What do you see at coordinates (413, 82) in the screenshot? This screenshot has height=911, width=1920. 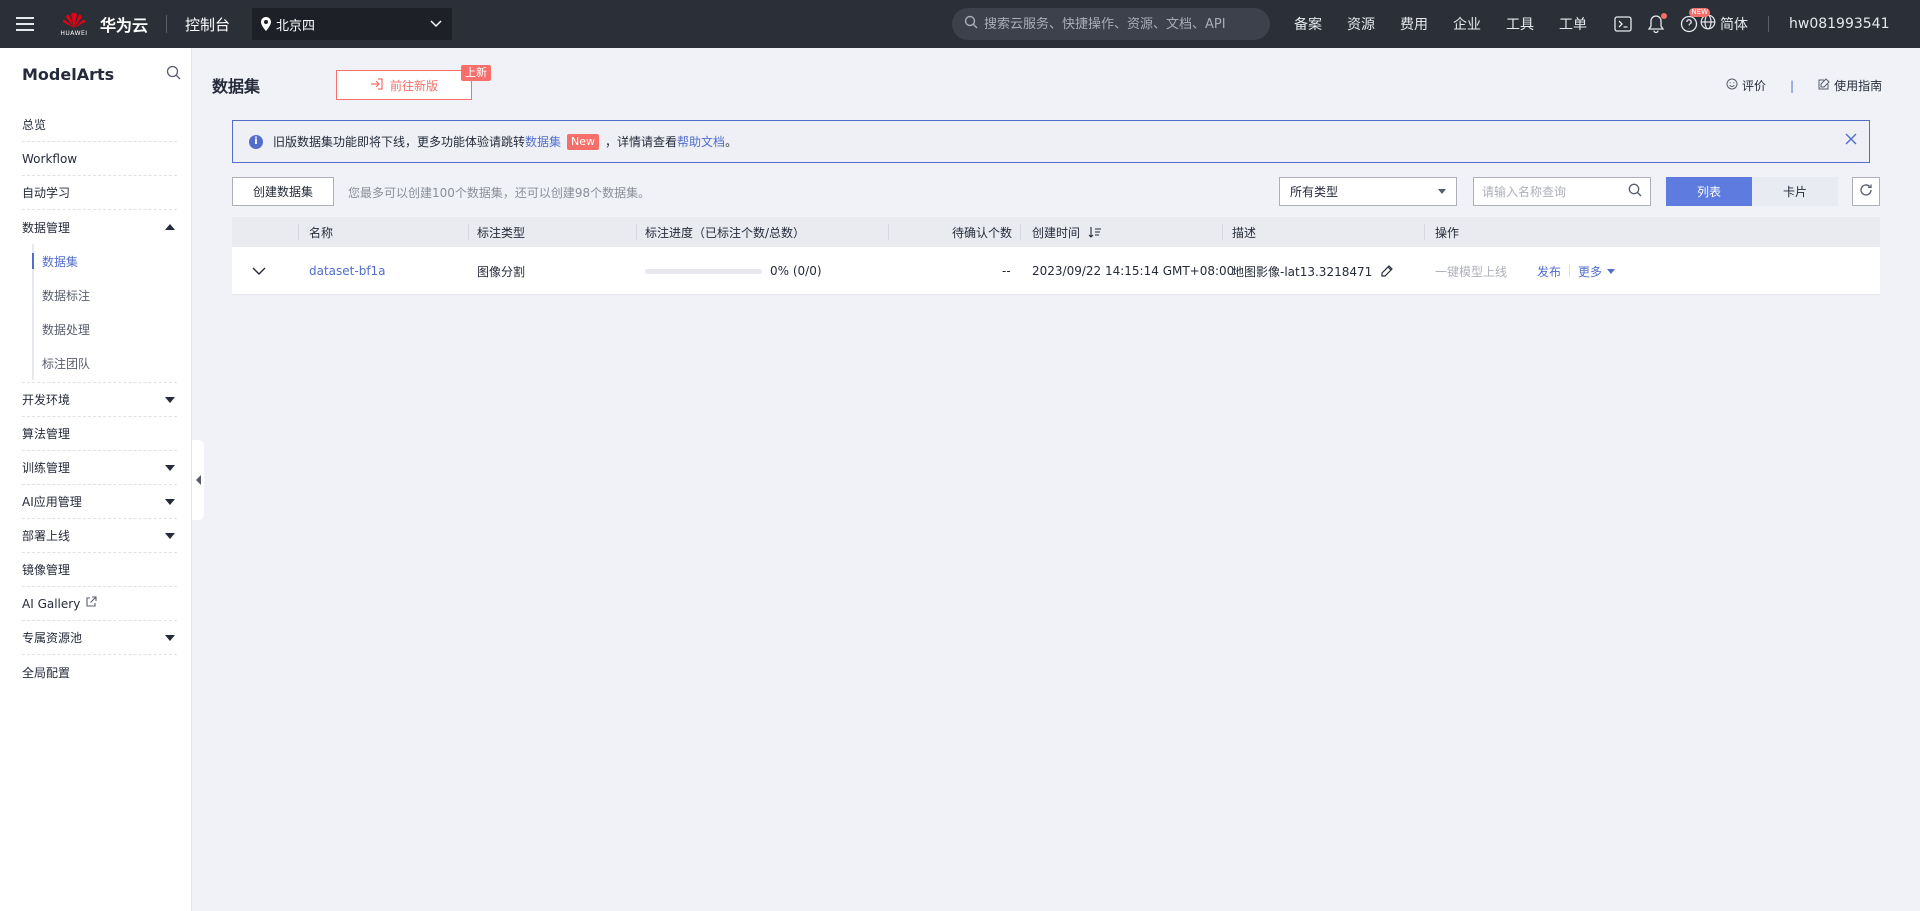 I see `go-new-version-button: 前往新版 上新` at bounding box center [413, 82].